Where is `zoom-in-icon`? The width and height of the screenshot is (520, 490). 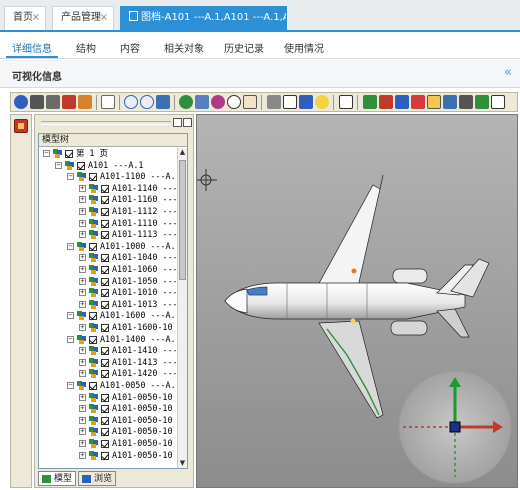 zoom-in-icon is located at coordinates (131, 102).